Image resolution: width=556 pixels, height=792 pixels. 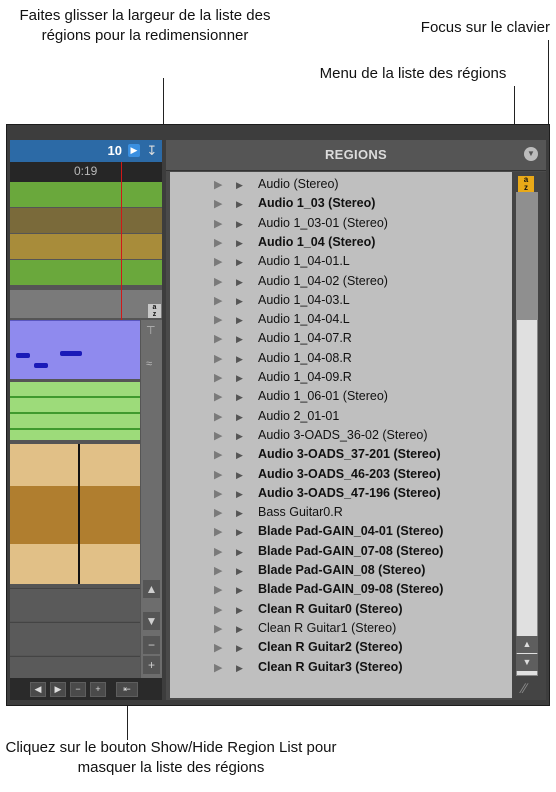 I want to click on show-hide-region-list-button: ⇤, so click(x=127, y=689).